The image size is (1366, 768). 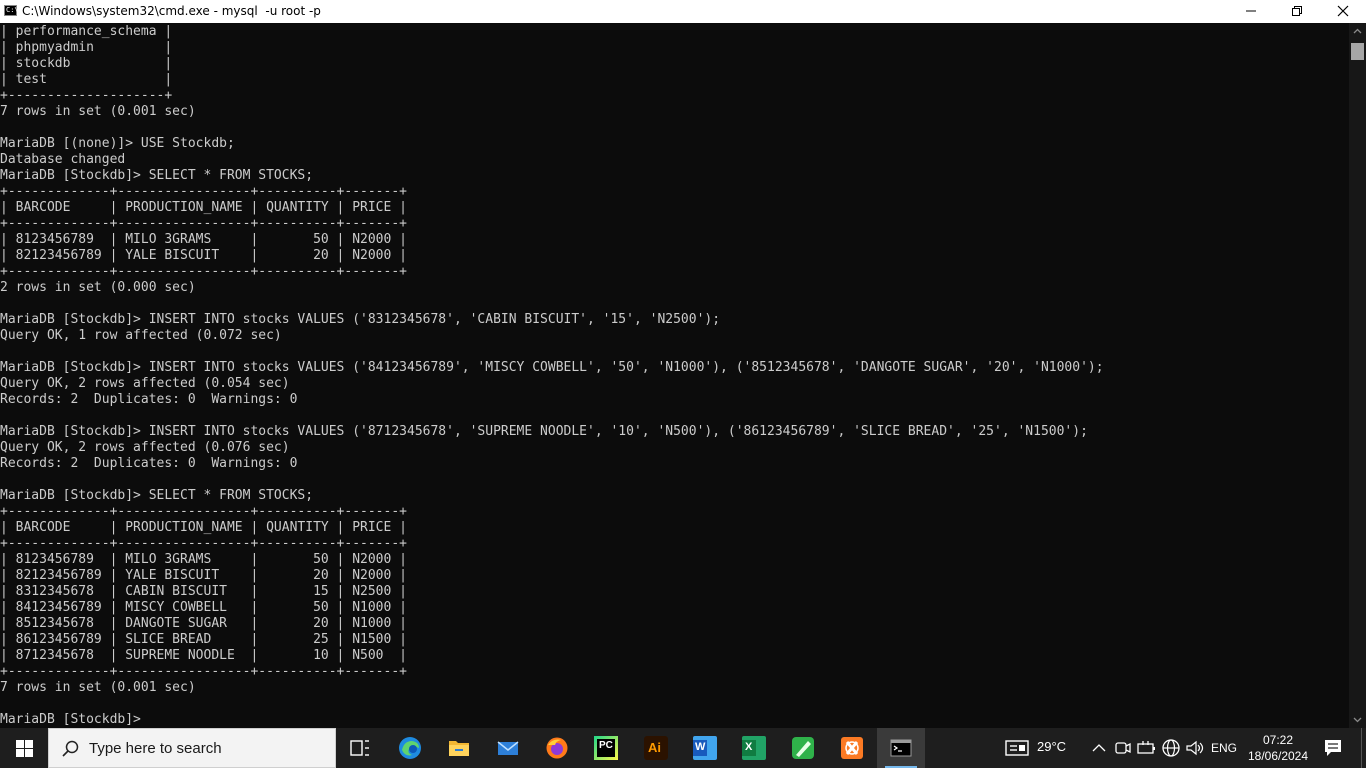 I want to click on taskbar-app-cmd, so click(x=901, y=748).